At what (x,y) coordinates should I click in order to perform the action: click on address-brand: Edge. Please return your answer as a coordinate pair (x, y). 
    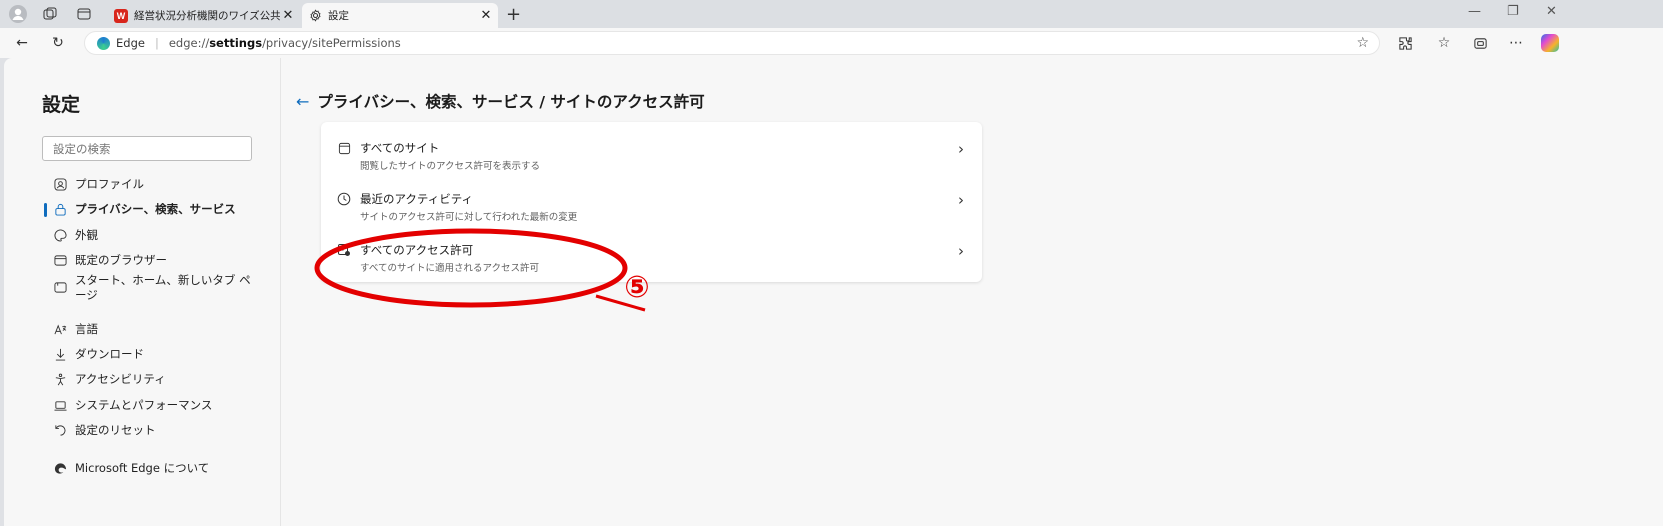
    Looking at the image, I should click on (130, 43).